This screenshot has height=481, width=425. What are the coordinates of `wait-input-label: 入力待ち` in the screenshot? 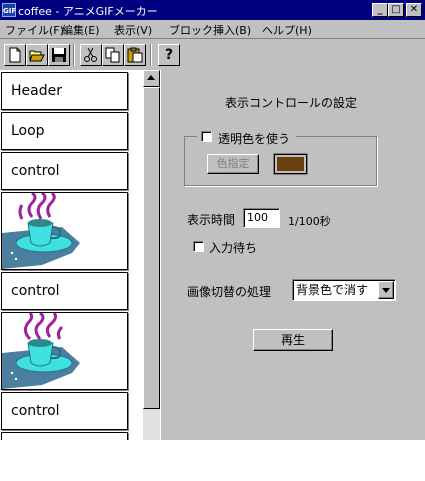 It's located at (233, 248).